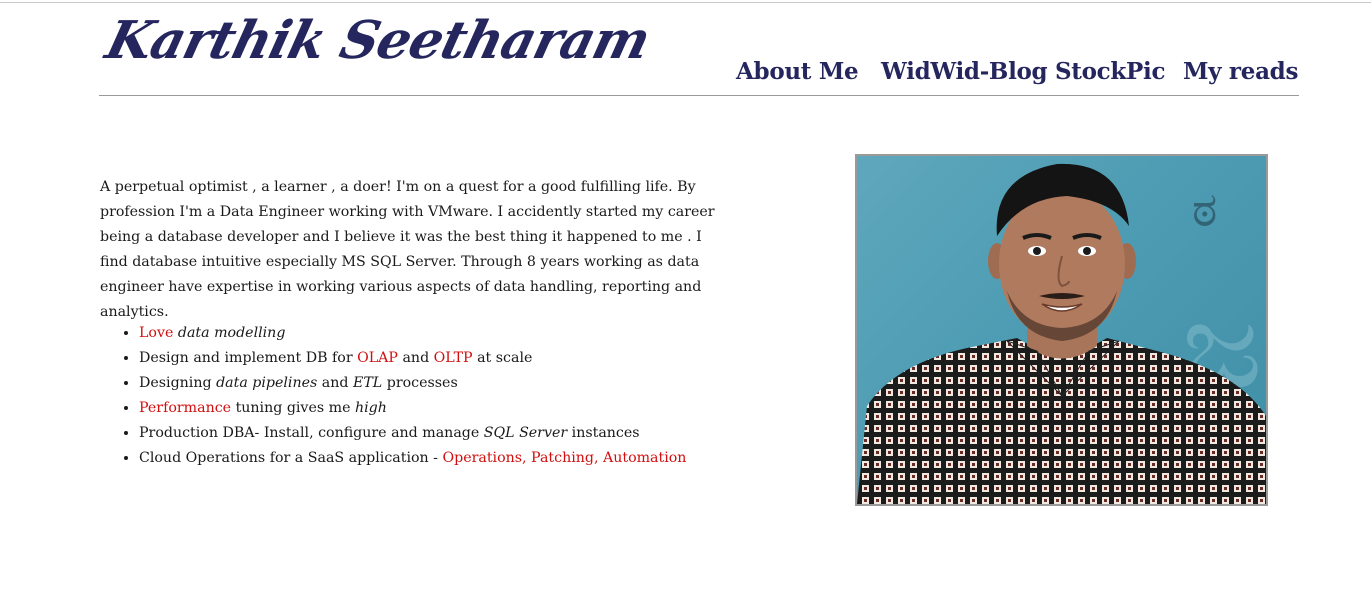  What do you see at coordinates (1110, 71) in the screenshot?
I see `nav-stockpic: StockPic` at bounding box center [1110, 71].